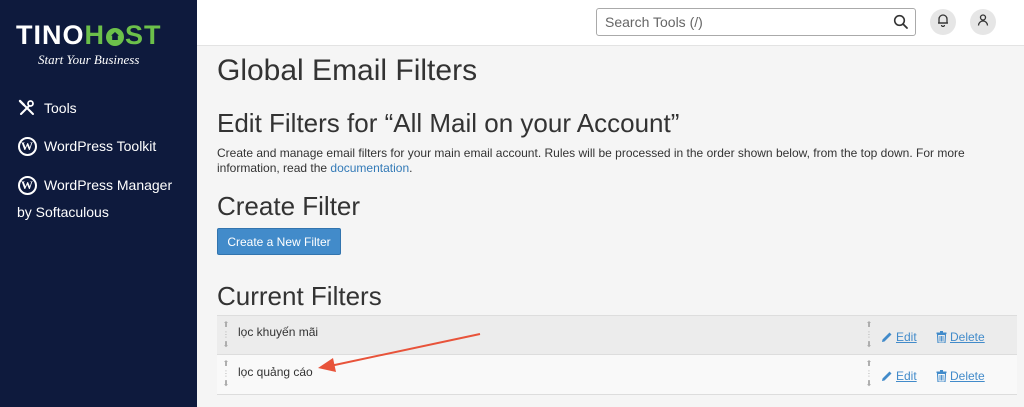 Image resolution: width=1024 pixels, height=407 pixels. Describe the element at coordinates (347, 70) in the screenshot. I see `page-title: Global Email Filters` at that location.